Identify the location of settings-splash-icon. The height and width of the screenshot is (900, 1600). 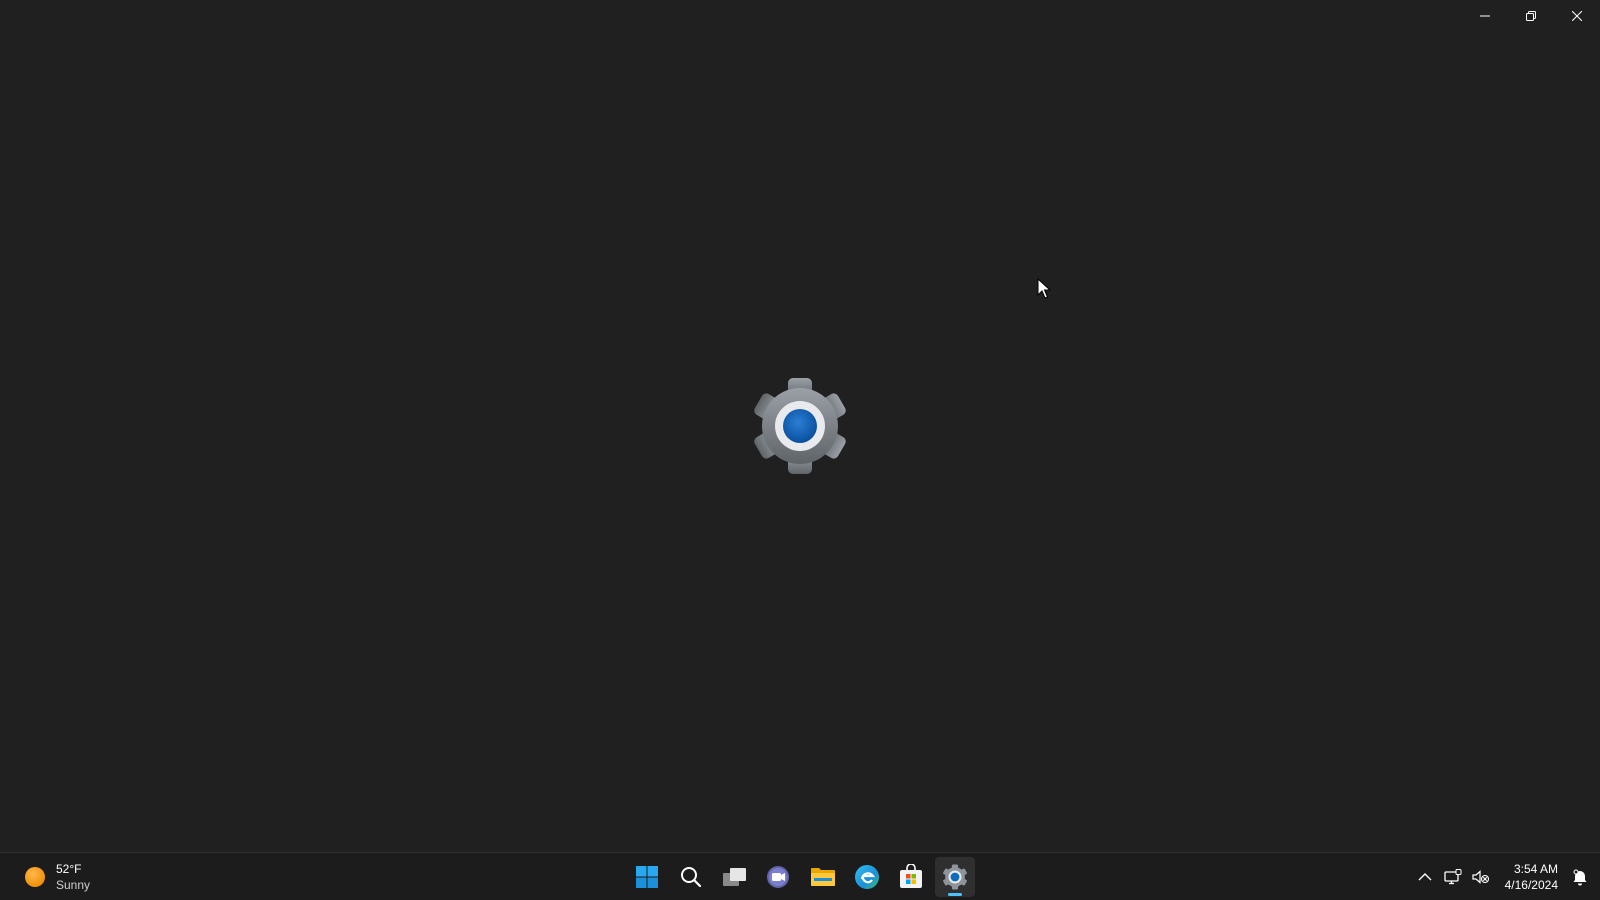
(800, 426).